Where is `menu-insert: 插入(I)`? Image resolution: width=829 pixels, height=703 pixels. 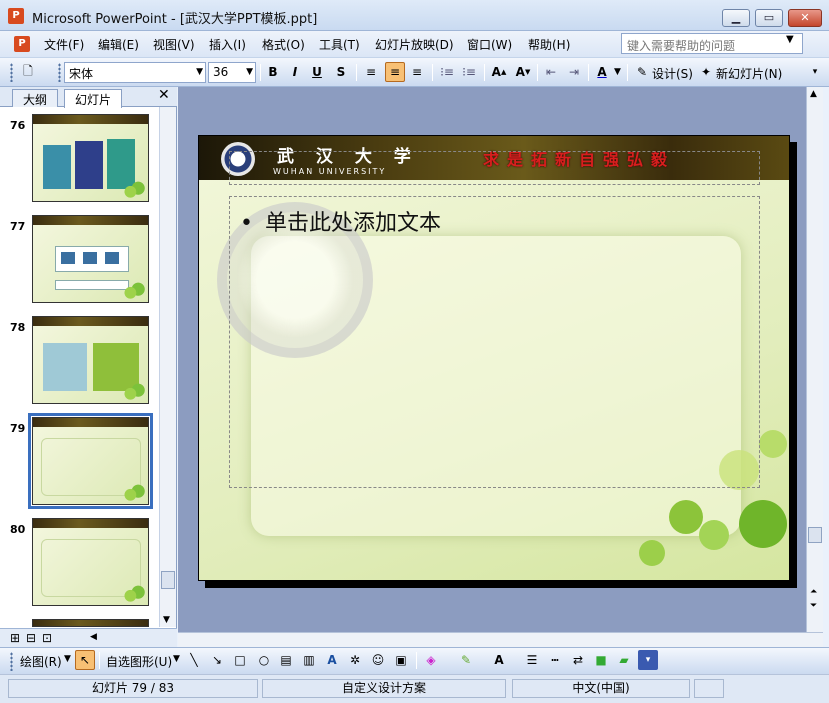
menu-insert: 插入(I) is located at coordinates (227, 44).